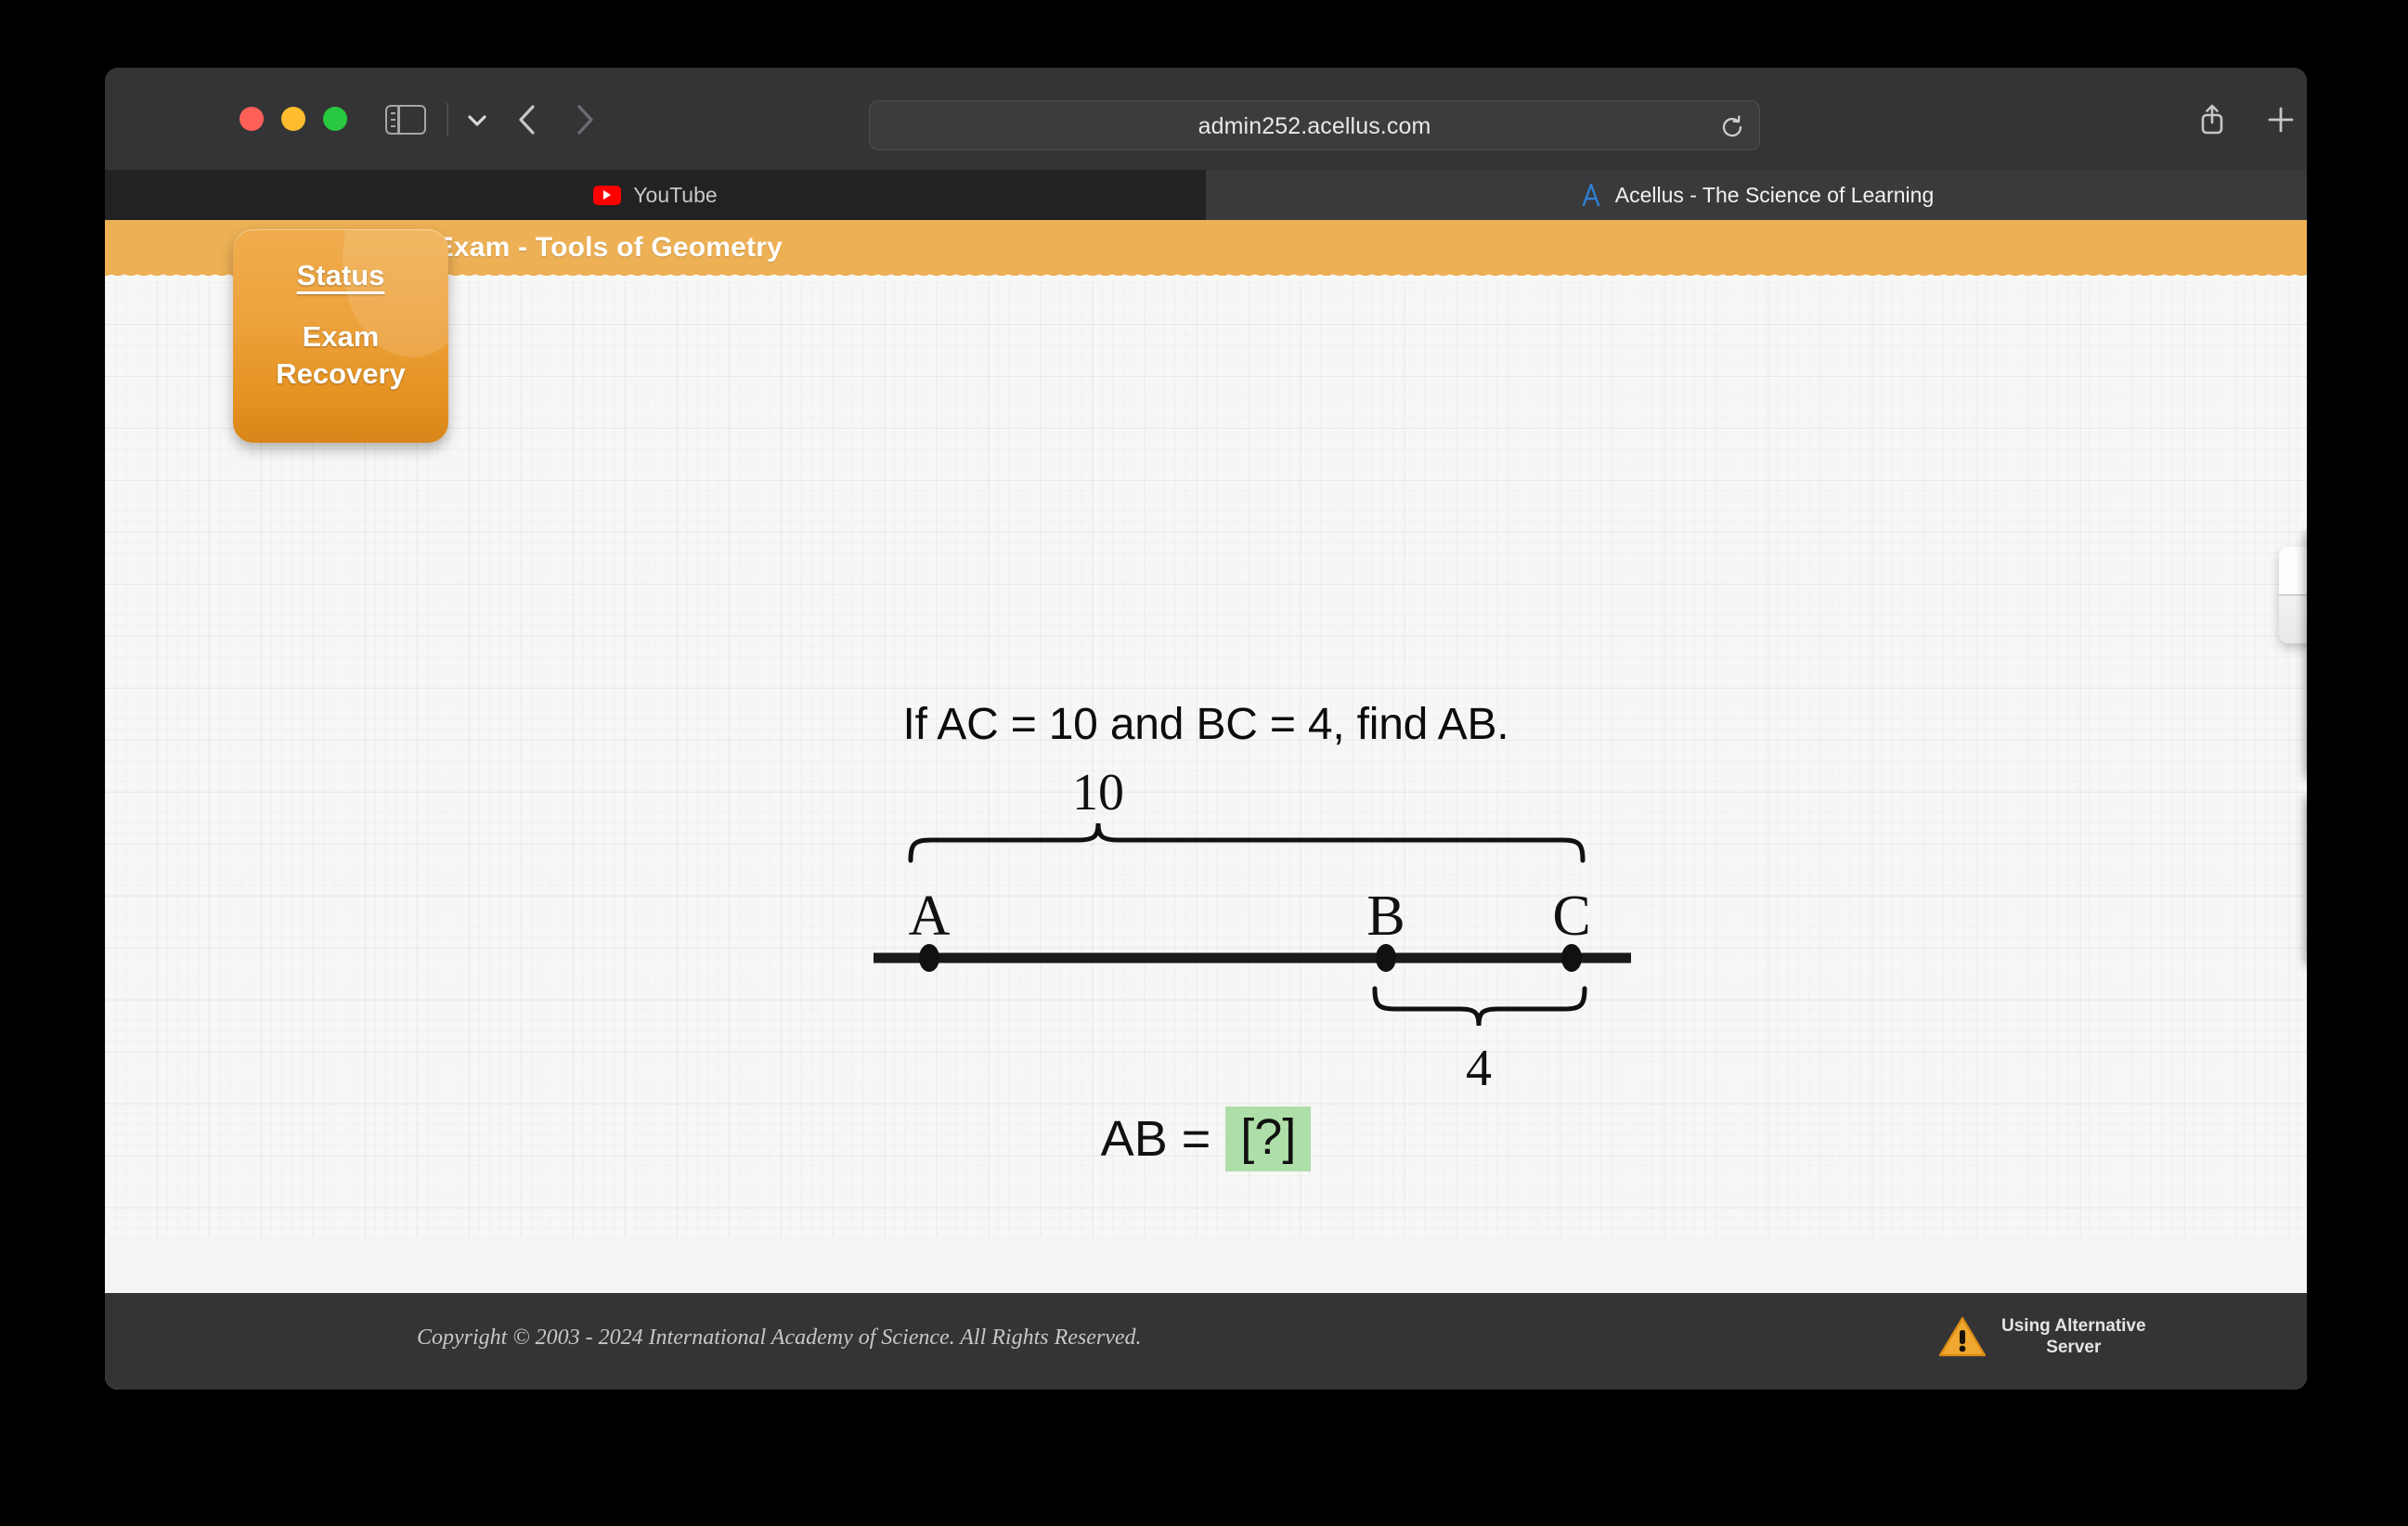 The width and height of the screenshot is (2408, 1526). I want to click on answer-unknown-glyph: ?, so click(1268, 1137).